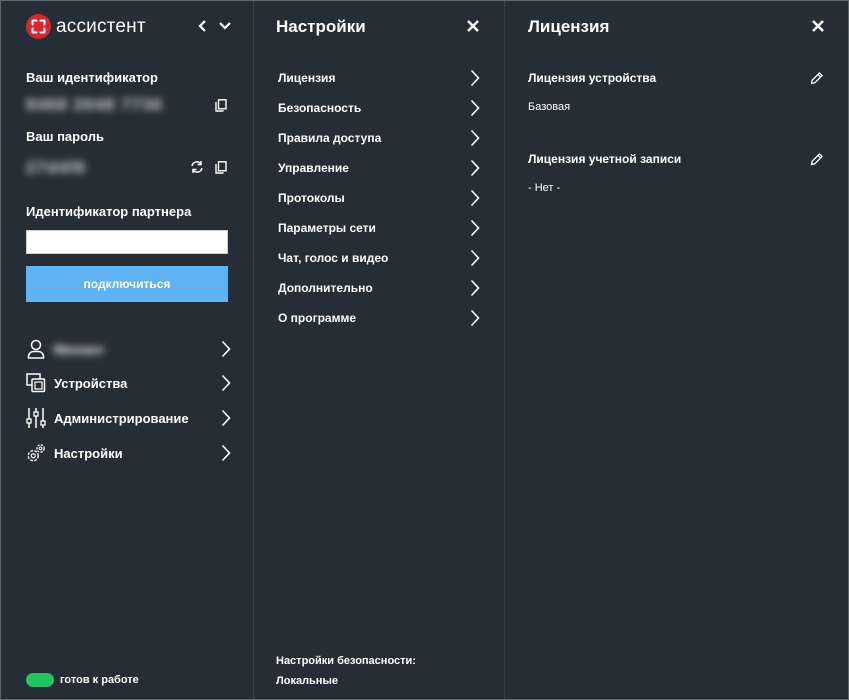 The image size is (849, 700). I want to click on logo-text: ассистент, so click(101, 26).